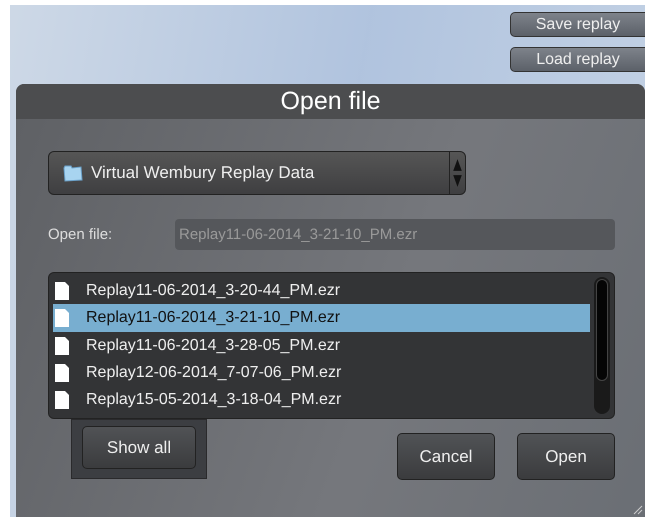  Describe the element at coordinates (321, 318) in the screenshot. I see `file-row: Replay11-06-2014_3-21-10_PM.ezr` at that location.